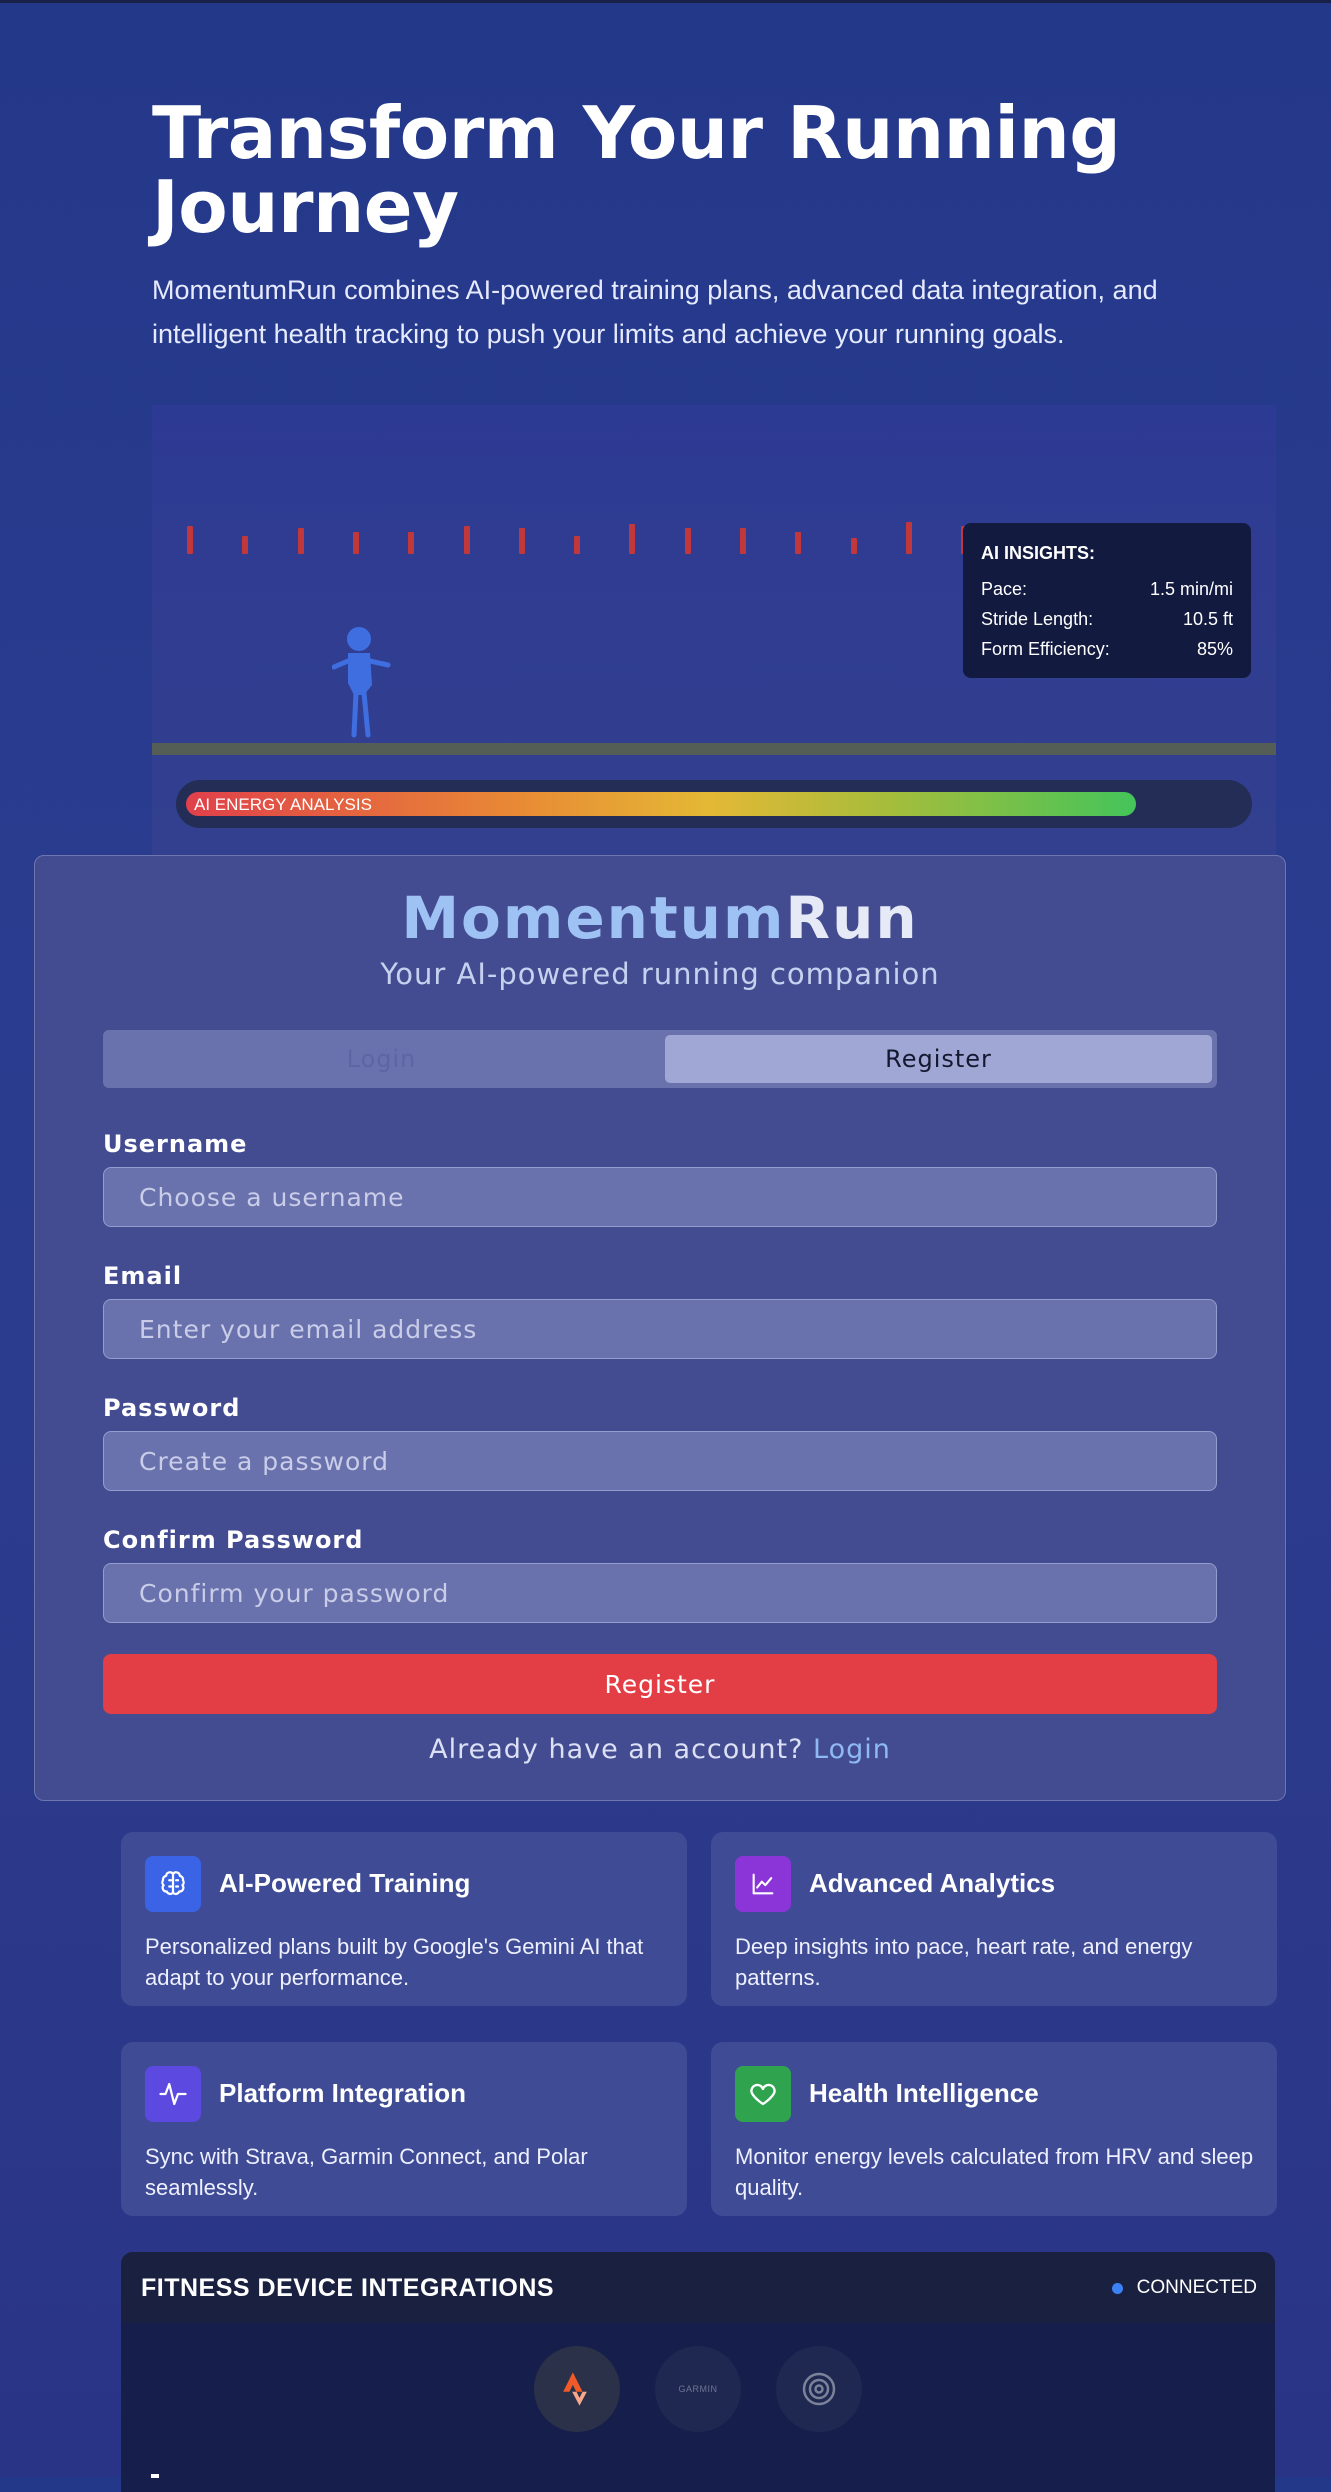  I want to click on feature-title: AI-Powered Training, so click(345, 1883).